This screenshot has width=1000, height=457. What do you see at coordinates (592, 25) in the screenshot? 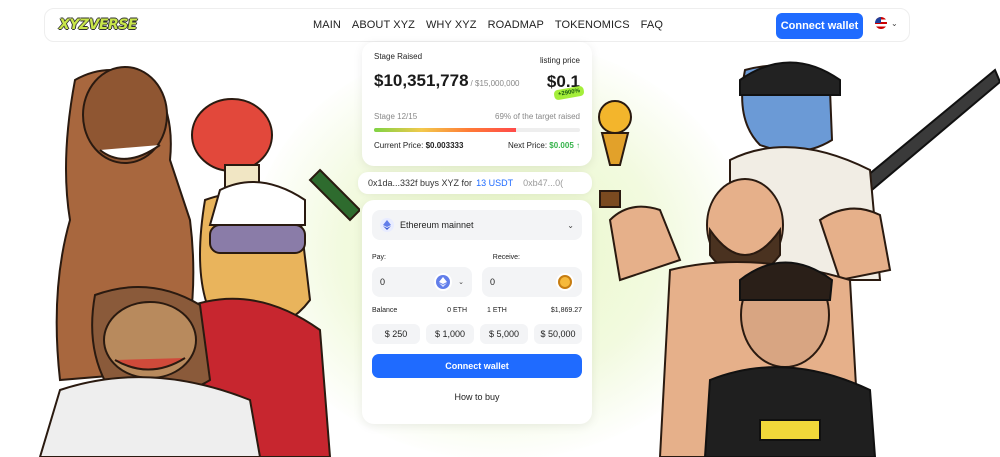
I see `nav-item-tokenomics: TOKENOMICS` at bounding box center [592, 25].